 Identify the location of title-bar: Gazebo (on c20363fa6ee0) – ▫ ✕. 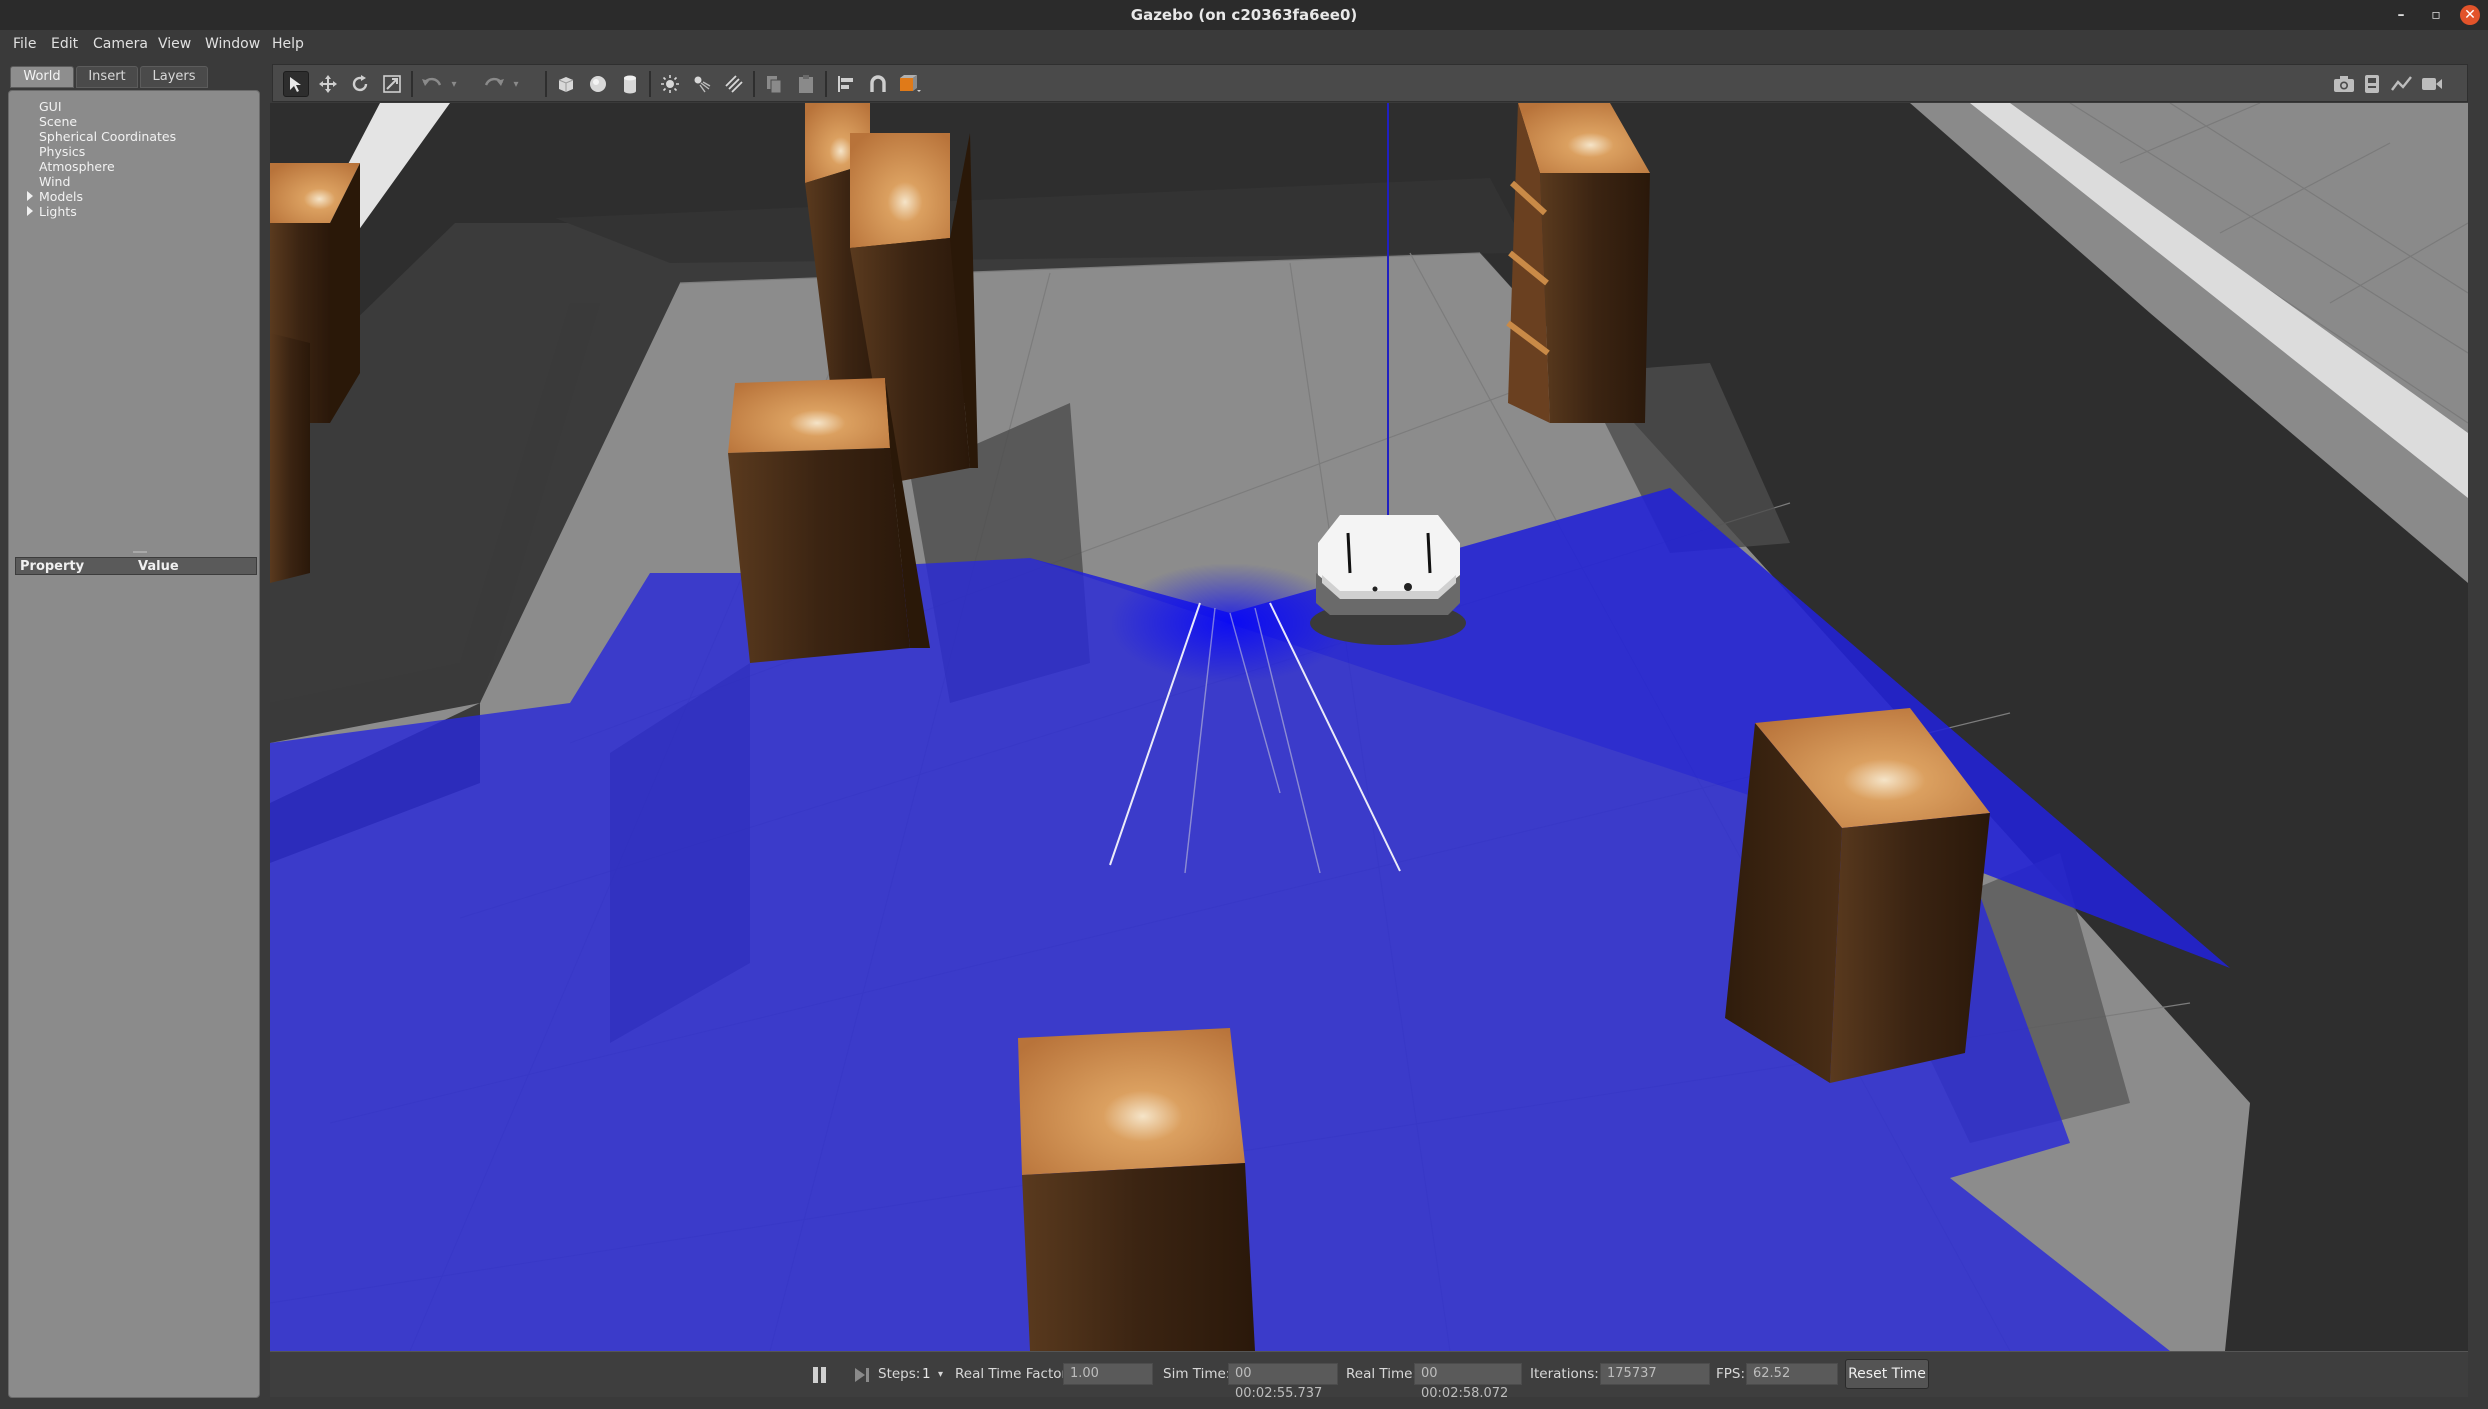
(1244, 15).